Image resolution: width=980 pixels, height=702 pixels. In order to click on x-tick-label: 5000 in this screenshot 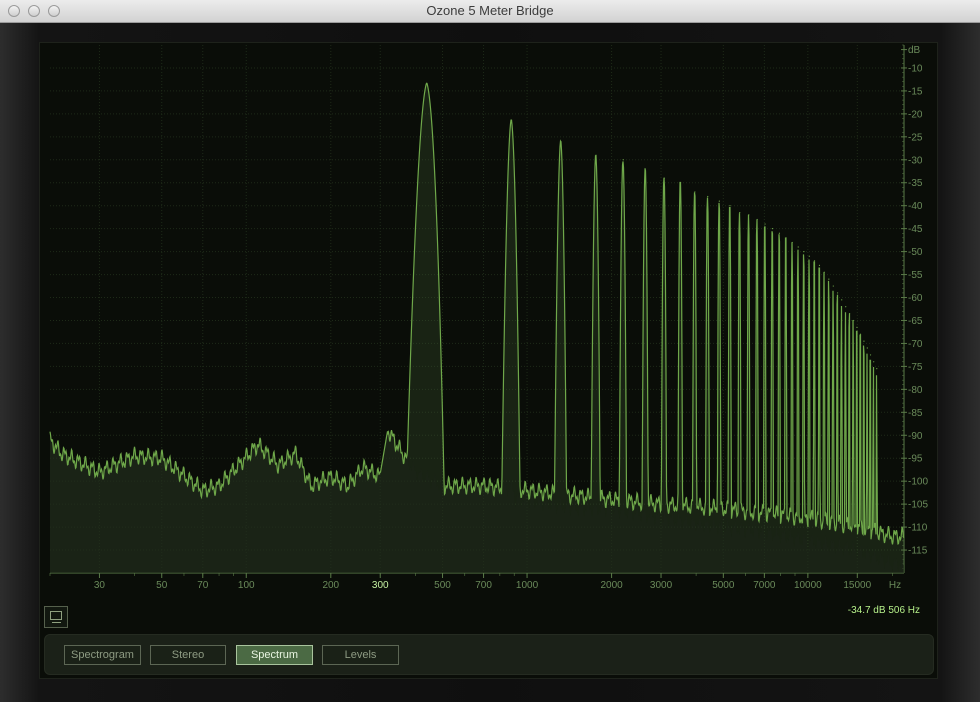, I will do `click(723, 585)`.